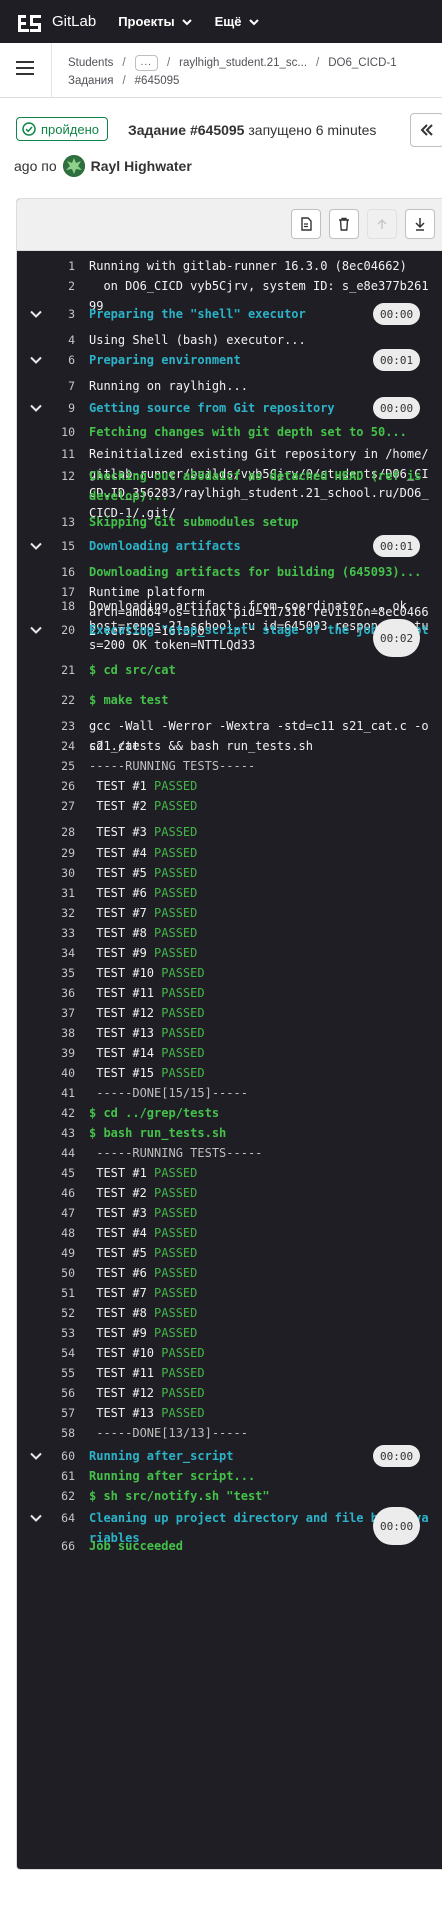 The width and height of the screenshot is (442, 1918). Describe the element at coordinates (57, 1013) in the screenshot. I see `line-number: 37` at that location.